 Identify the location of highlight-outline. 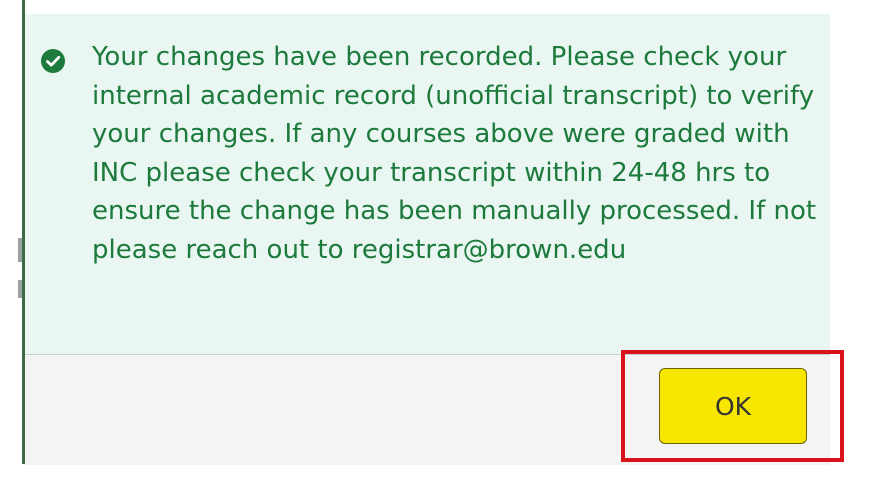
(732, 406).